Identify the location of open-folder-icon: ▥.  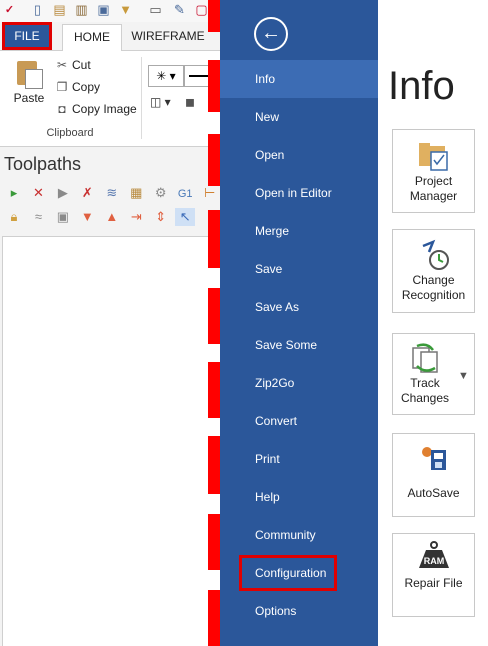
(81, 10).